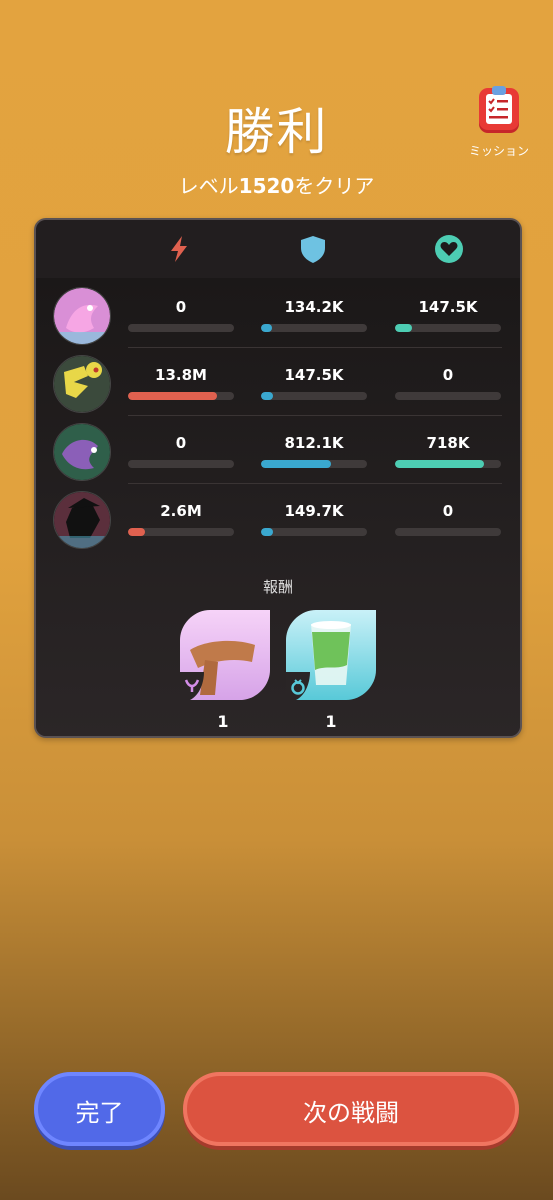  I want to click on level-number: 1520, so click(266, 186).